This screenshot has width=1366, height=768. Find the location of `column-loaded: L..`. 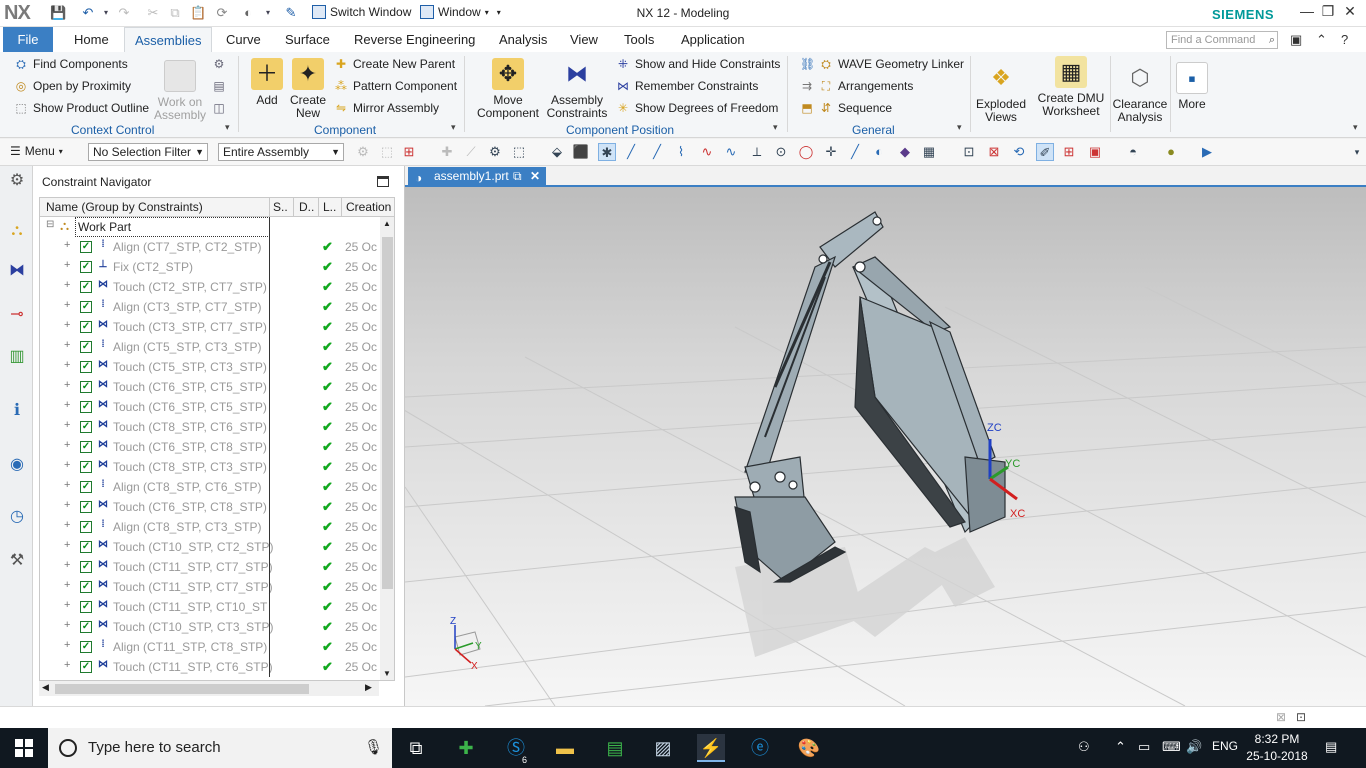

column-loaded: L.. is located at coordinates (329, 207).